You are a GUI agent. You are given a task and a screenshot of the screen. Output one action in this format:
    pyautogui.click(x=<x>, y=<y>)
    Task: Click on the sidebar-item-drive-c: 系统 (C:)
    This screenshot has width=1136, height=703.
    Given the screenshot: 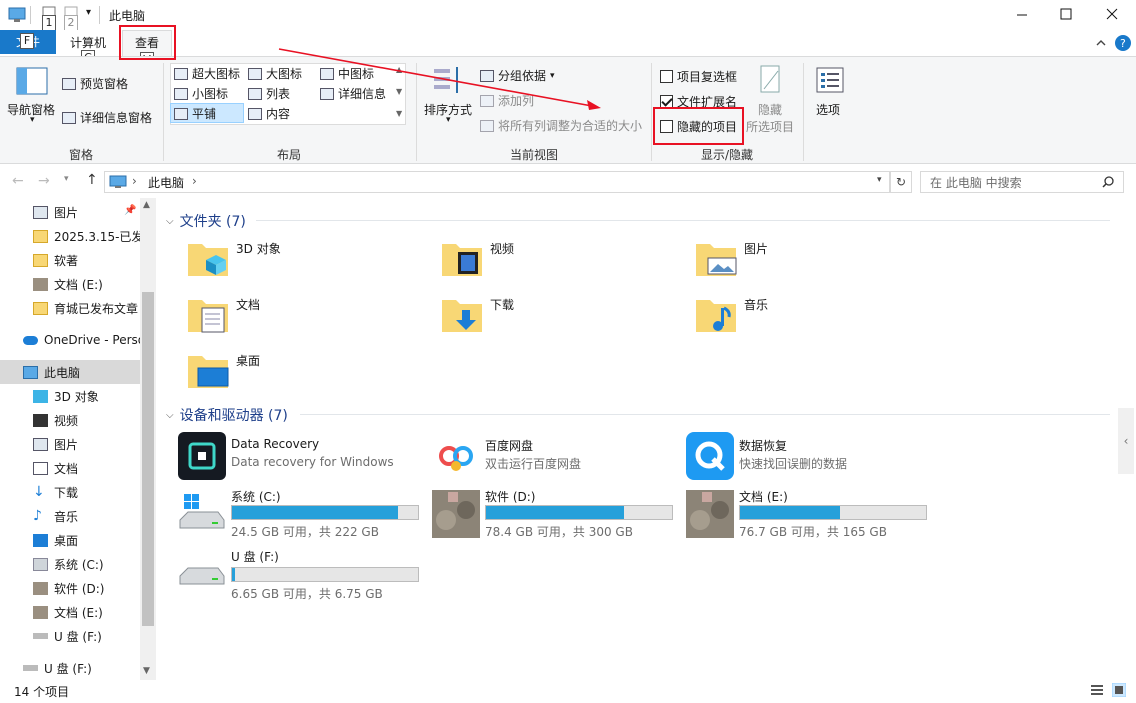 What is the action you would take?
    pyautogui.click(x=70, y=564)
    